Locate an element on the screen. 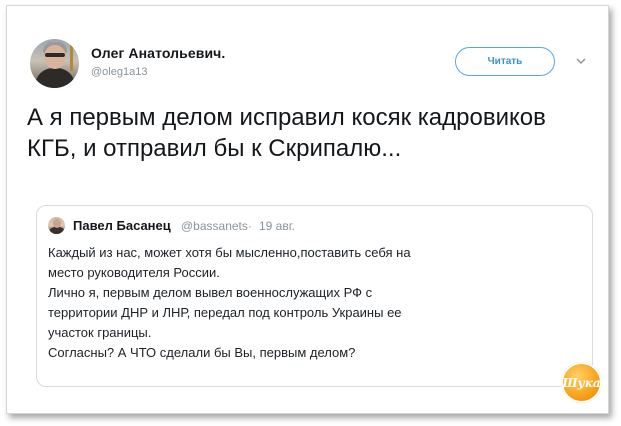  quoted-author-handle: @bassanets is located at coordinates (214, 226).